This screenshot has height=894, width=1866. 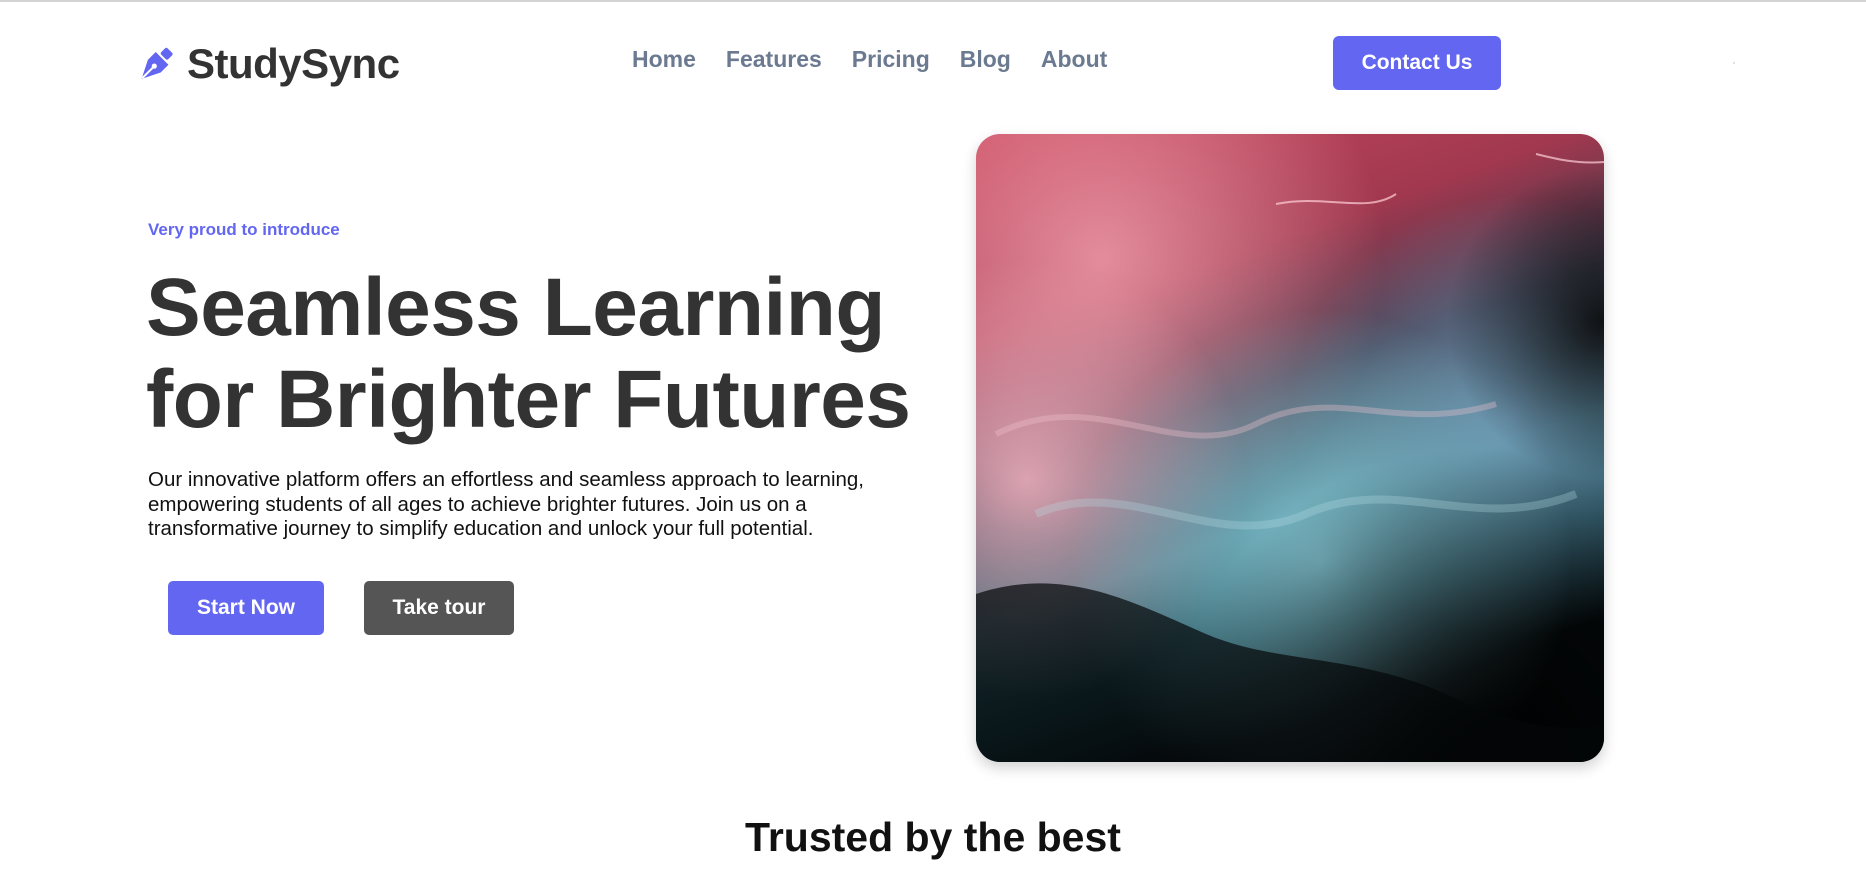 What do you see at coordinates (246, 608) in the screenshot?
I see `start-now-button: Start Now` at bounding box center [246, 608].